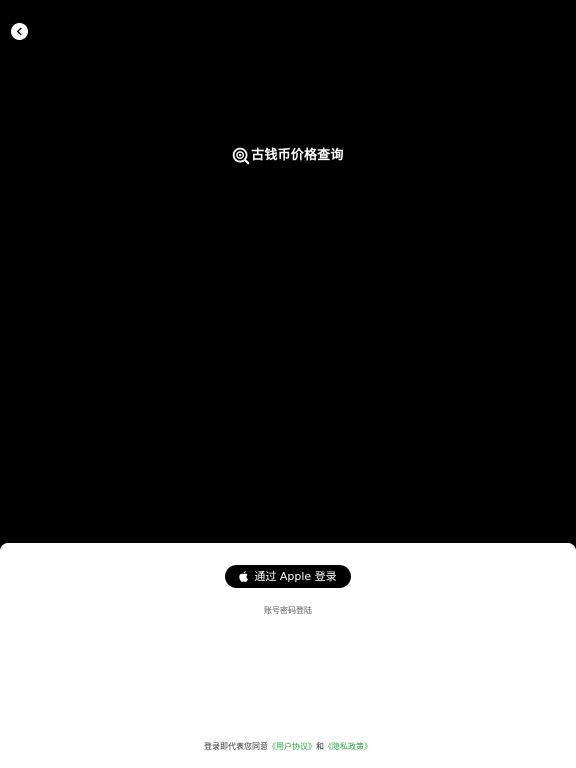 The image size is (576, 768). I want to click on user-agreement-link: 《用户协议》, so click(292, 746).